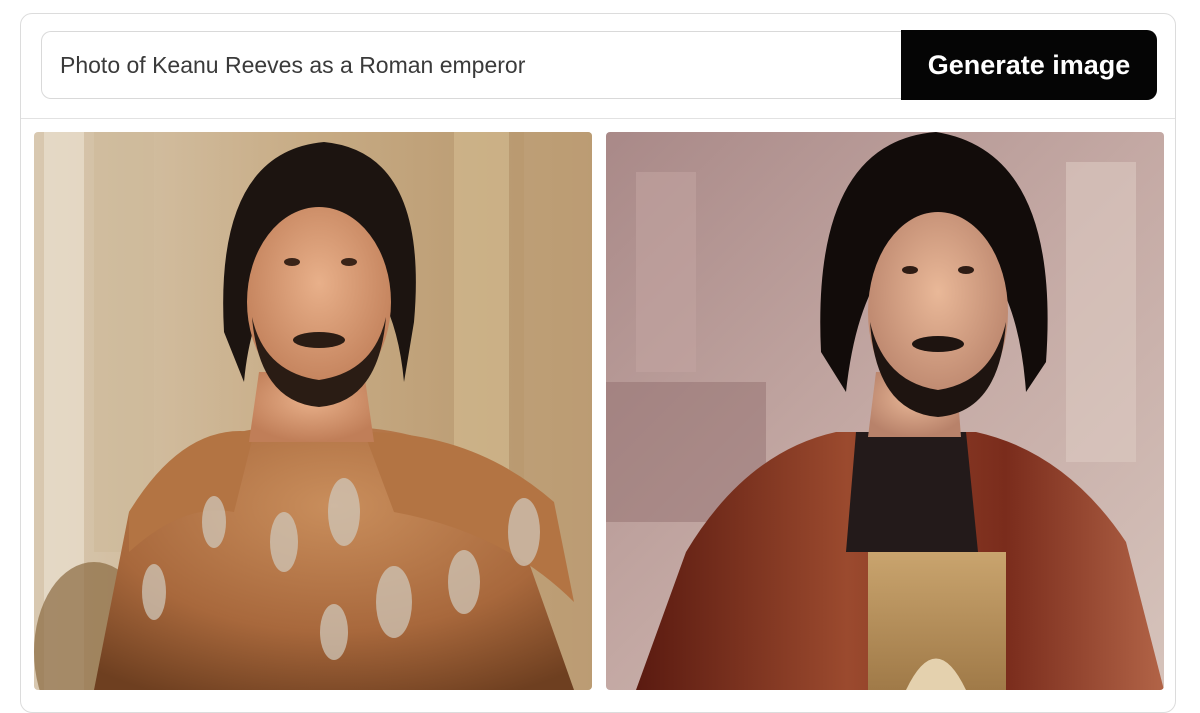 This screenshot has height=713, width=1200. I want to click on prompt-input: Photo of Keanu Reeves as a Roman emperor, so click(471, 65).